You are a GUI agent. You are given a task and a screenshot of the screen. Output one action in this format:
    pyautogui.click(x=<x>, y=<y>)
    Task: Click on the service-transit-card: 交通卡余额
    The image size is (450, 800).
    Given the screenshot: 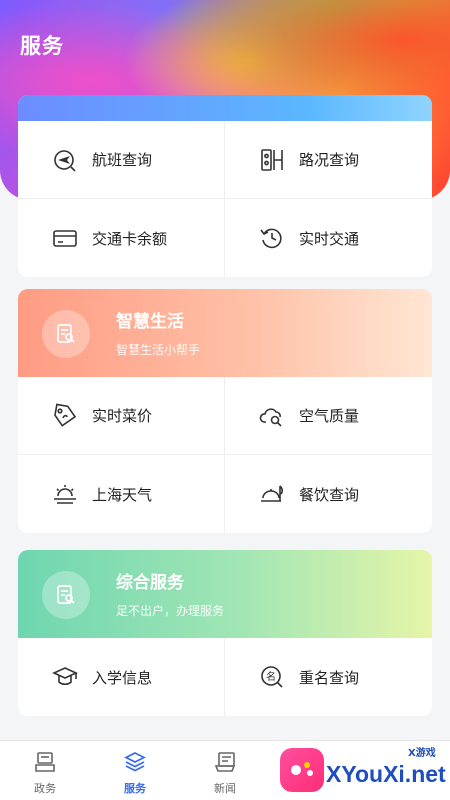 What is the action you would take?
    pyautogui.click(x=121, y=238)
    